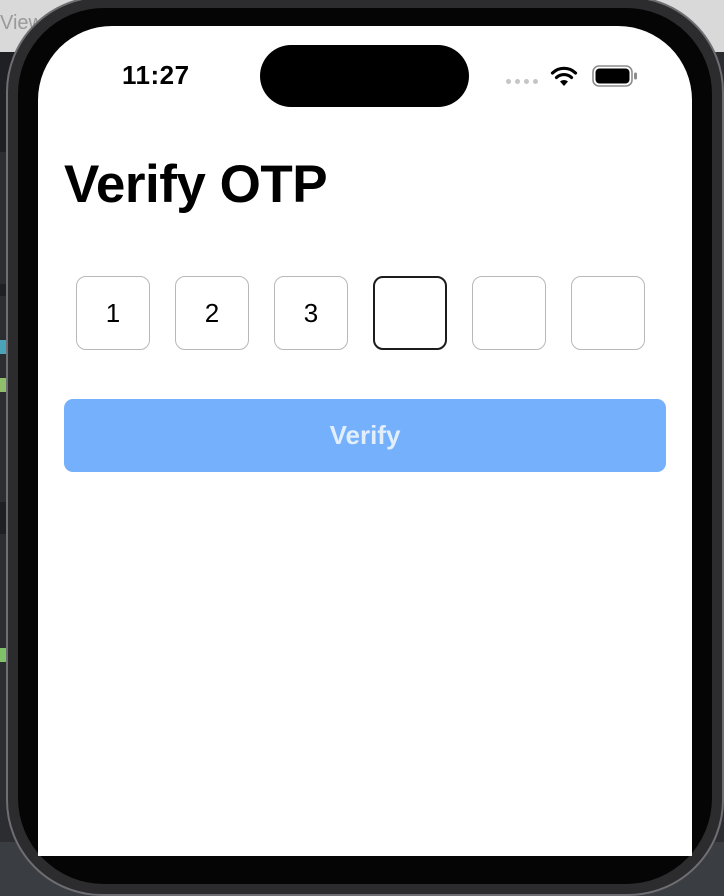 This screenshot has width=724, height=896. What do you see at coordinates (156, 75) in the screenshot?
I see `status-bar-time: 11:27` at bounding box center [156, 75].